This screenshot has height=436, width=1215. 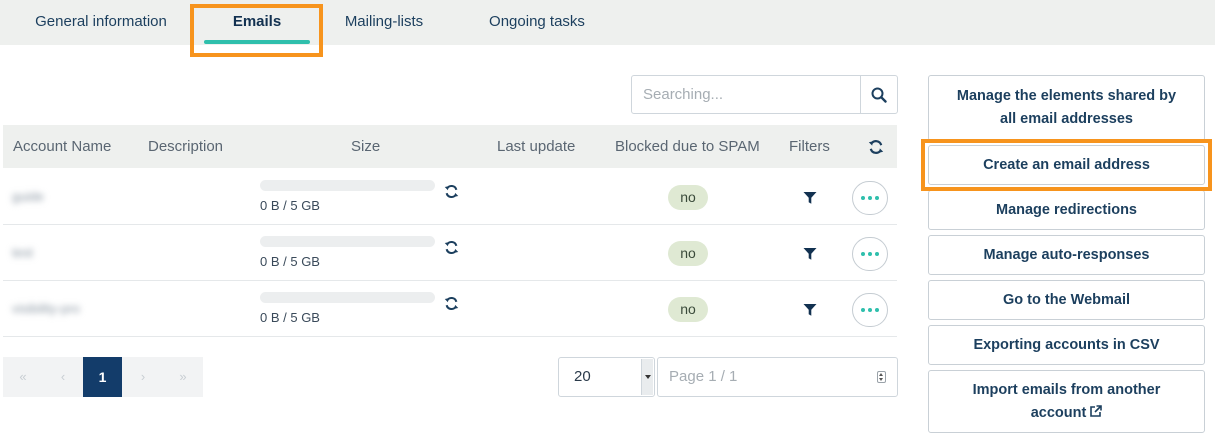 I want to click on header-size: Size, so click(x=365, y=146).